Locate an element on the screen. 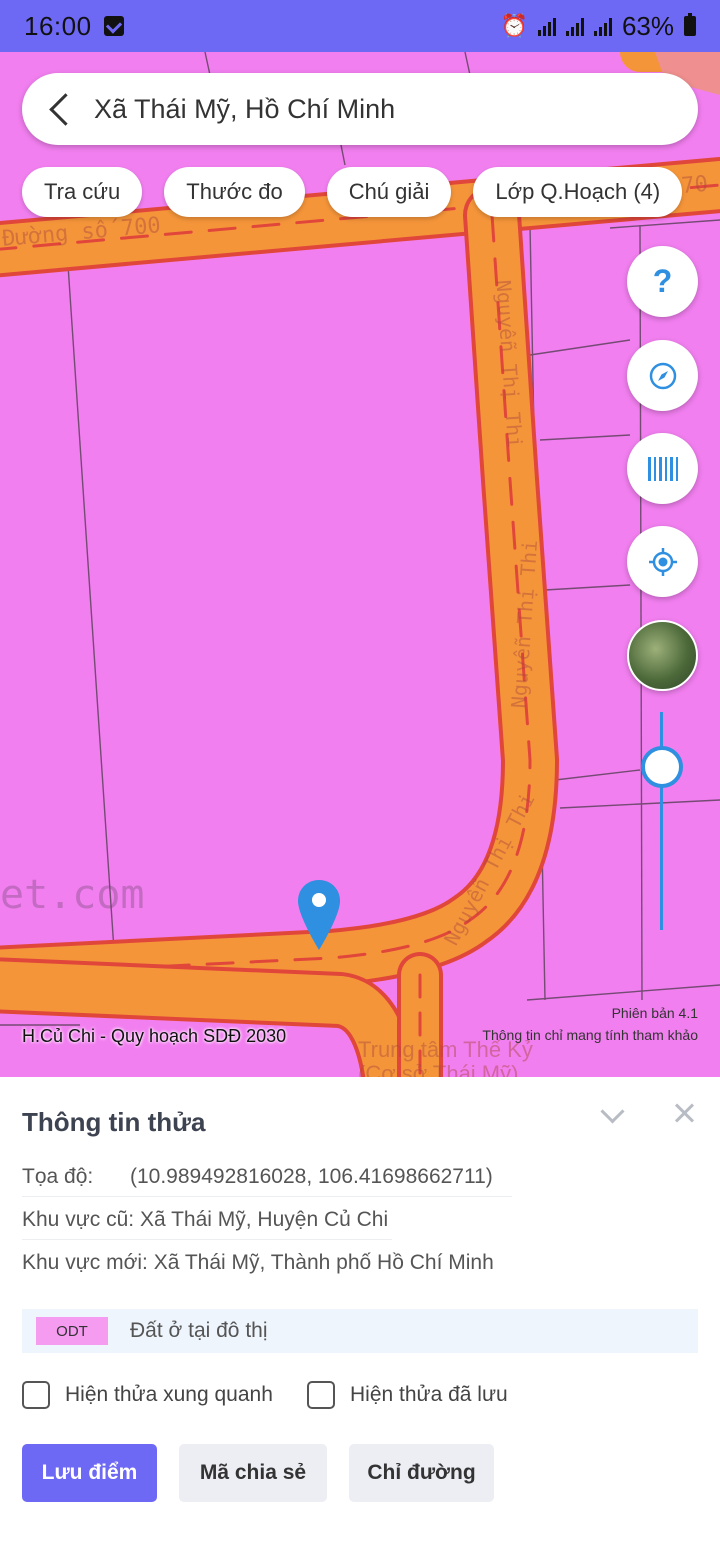  location-text: Xã Thái Mỹ, Hồ Chí Minh is located at coordinates (244, 109).